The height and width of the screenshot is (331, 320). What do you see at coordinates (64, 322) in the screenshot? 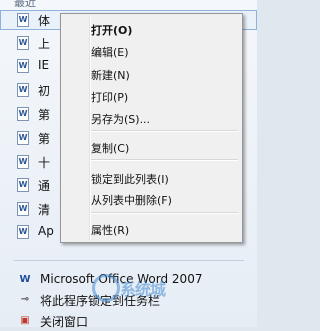
I see `task-label: 关闭窗口` at bounding box center [64, 322].